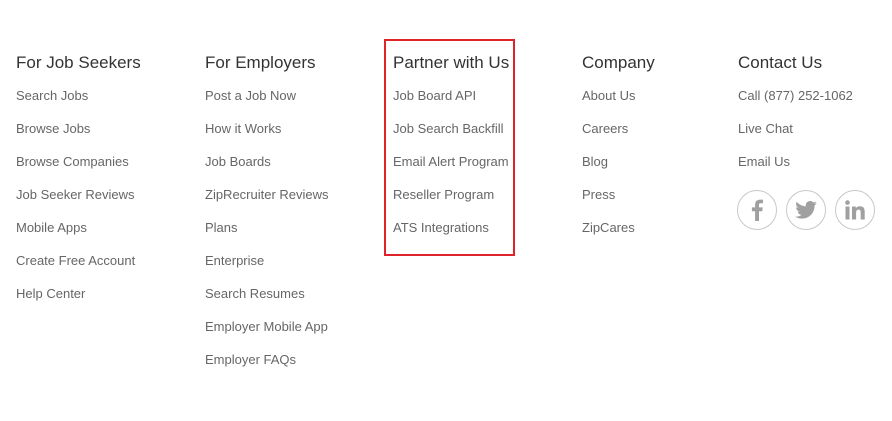 This screenshot has height=421, width=892. What do you see at coordinates (605, 128) in the screenshot?
I see `link-careers: Careers` at bounding box center [605, 128].